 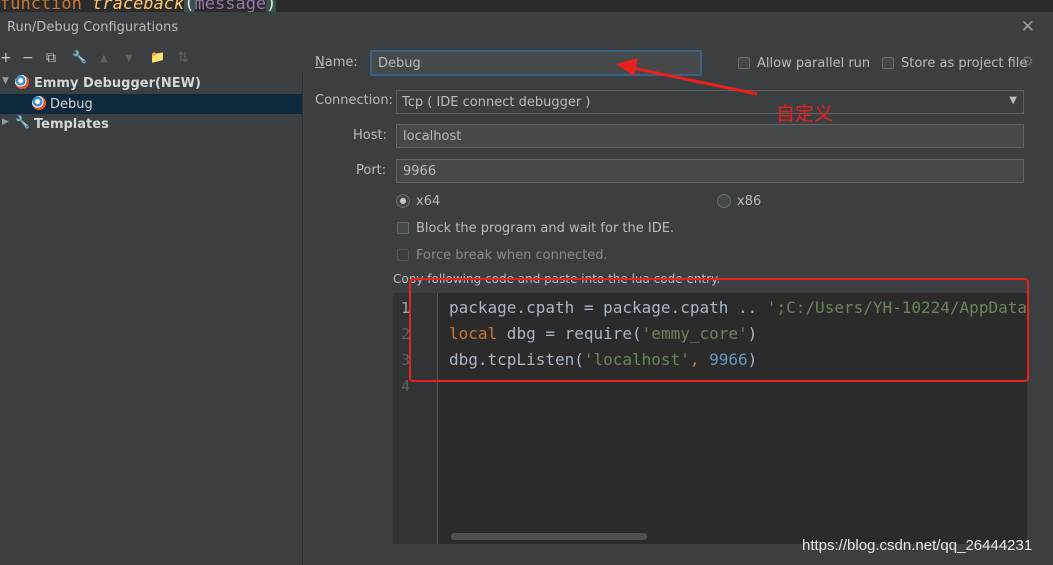 What do you see at coordinates (526, 27) in the screenshot?
I see `dialog-title-bar: Run/Debug Configurations ✕` at bounding box center [526, 27].